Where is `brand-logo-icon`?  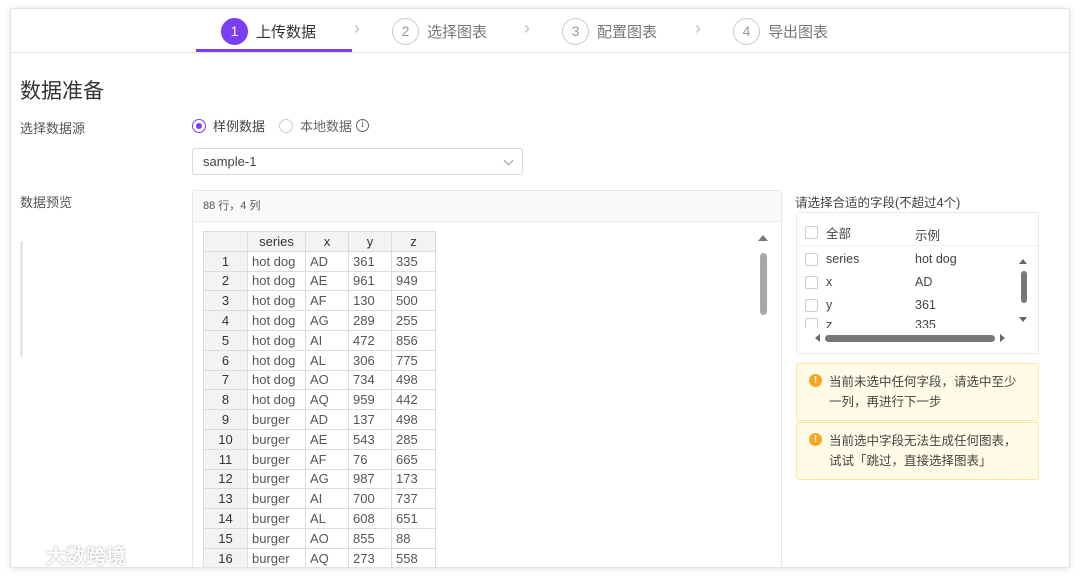
brand-logo-icon is located at coordinates (26, 554).